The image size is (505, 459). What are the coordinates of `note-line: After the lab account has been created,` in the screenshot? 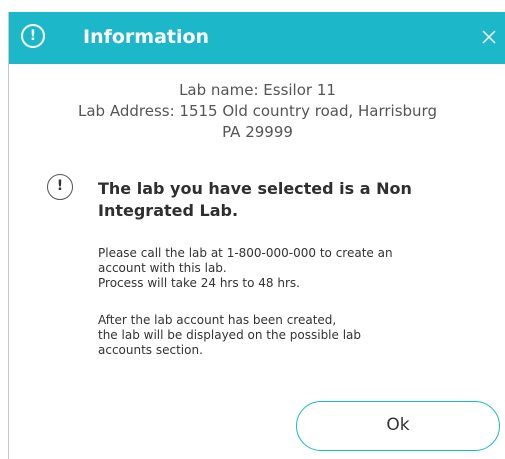 It's located at (217, 320).